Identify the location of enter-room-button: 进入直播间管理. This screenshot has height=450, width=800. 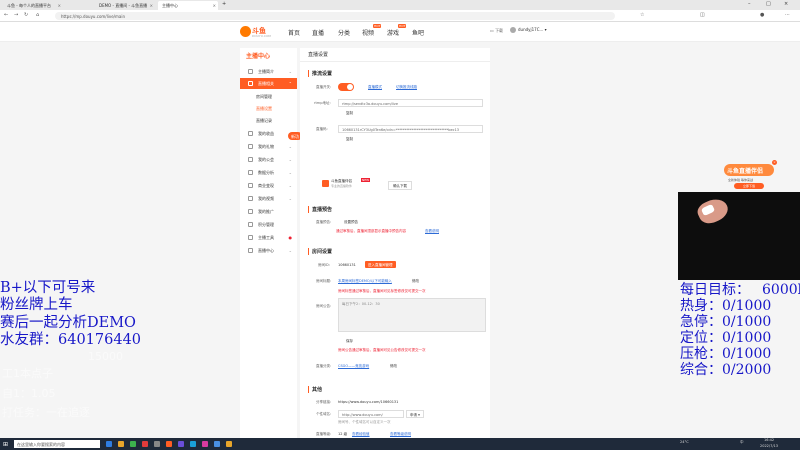
(380, 264).